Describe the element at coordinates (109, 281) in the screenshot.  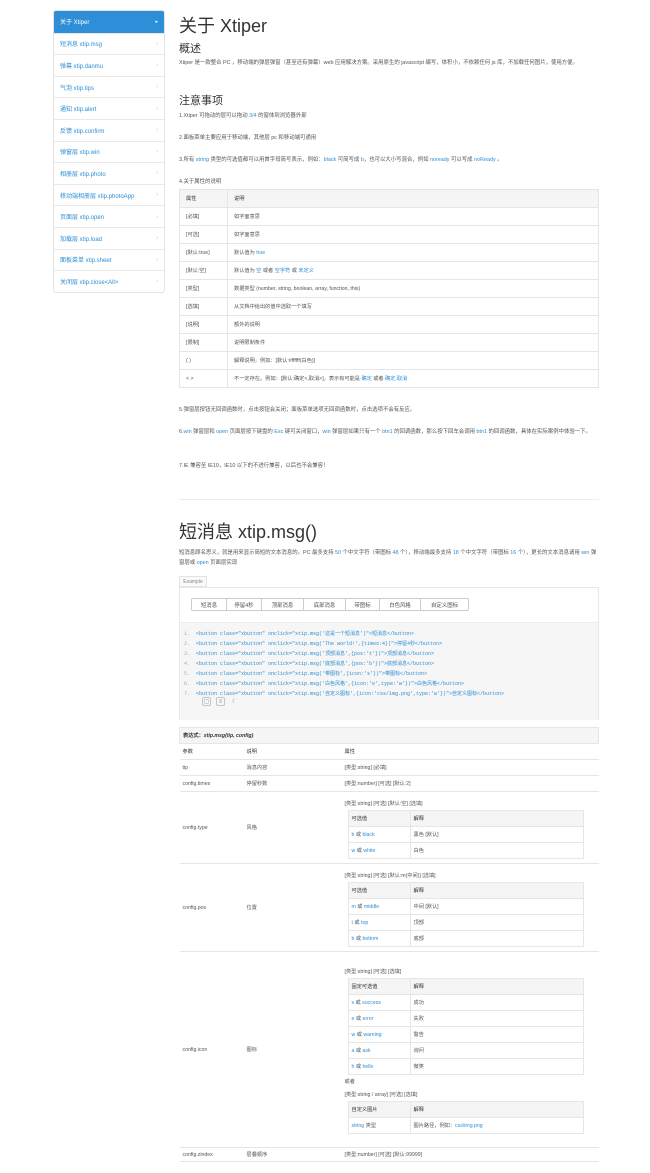
I see `sidebar-item-close: 关闭层 xtip.close<All> ›` at that location.